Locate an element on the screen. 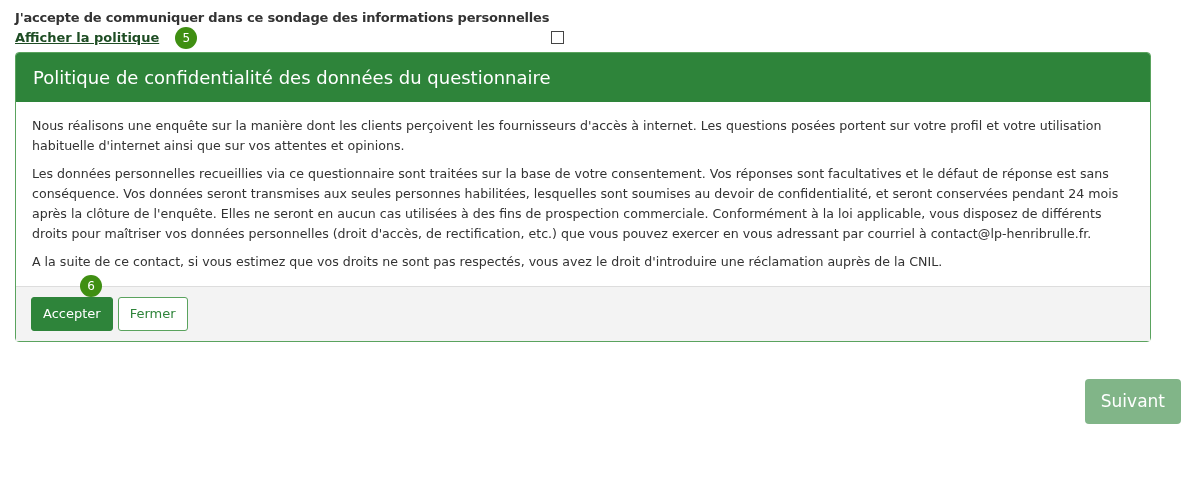 Image resolution: width=1199 pixels, height=477 pixels. policy-link: Afficher la politique is located at coordinates (87, 37).